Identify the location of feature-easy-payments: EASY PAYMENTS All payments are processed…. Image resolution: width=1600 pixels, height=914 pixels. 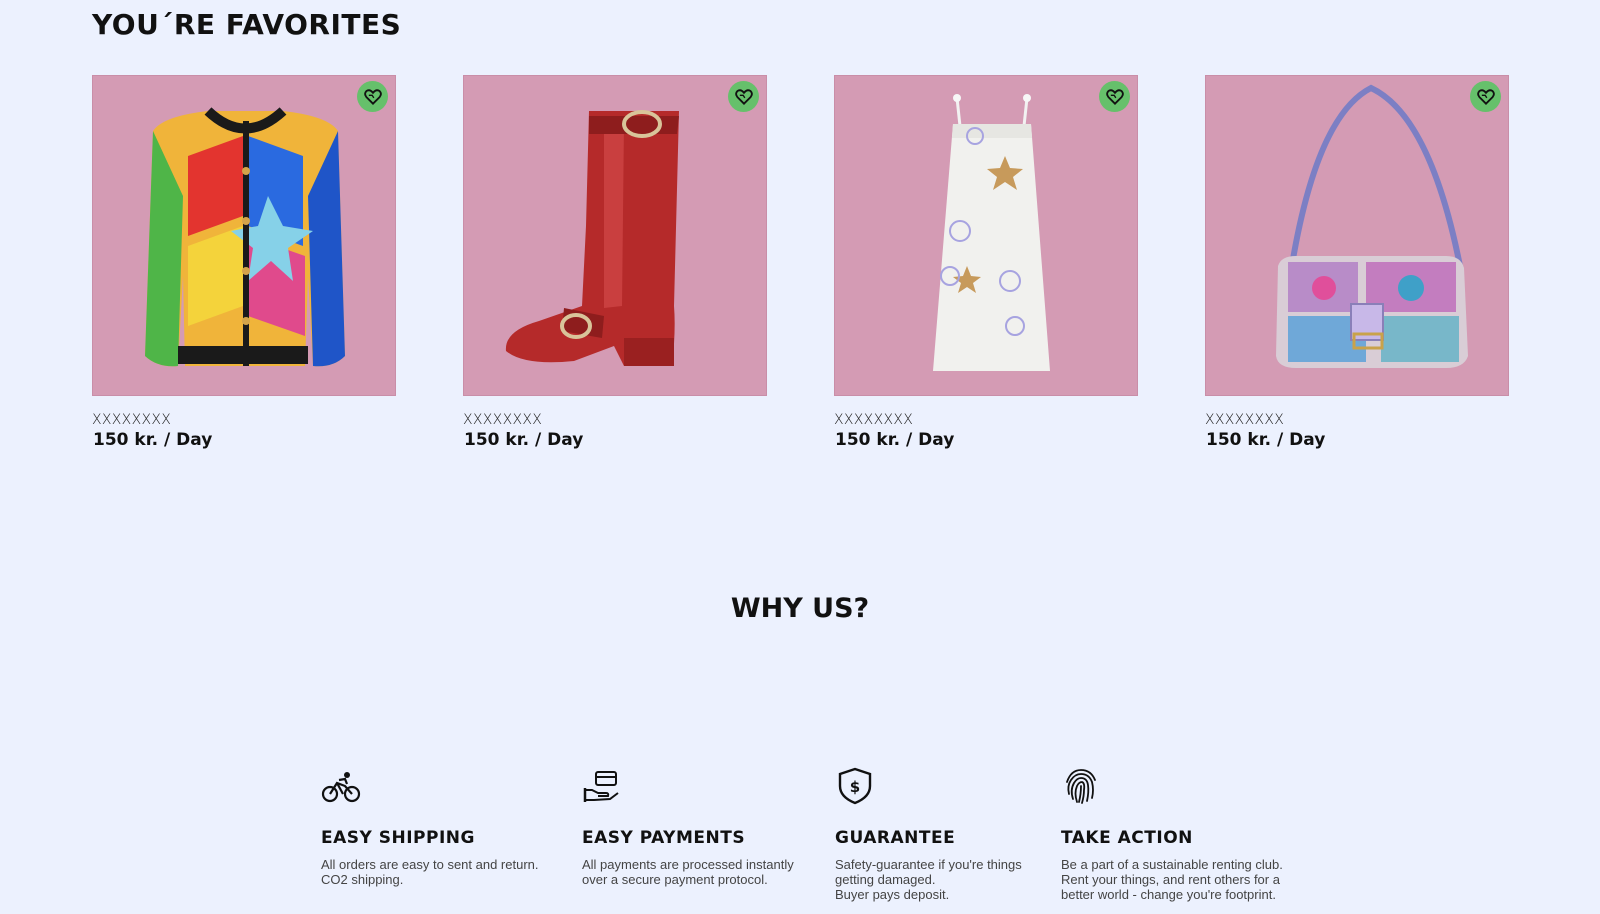
(702, 826).